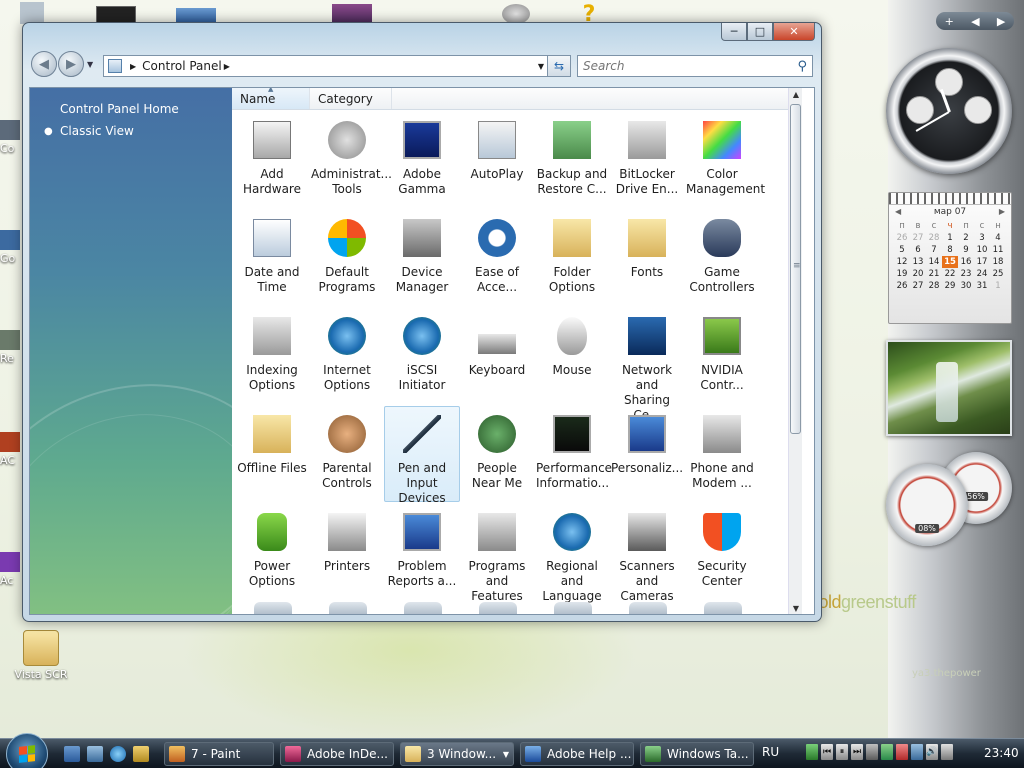 This screenshot has height=768, width=1024. What do you see at coordinates (934, 262) in the screenshot?
I see `calendar-day: 14` at bounding box center [934, 262].